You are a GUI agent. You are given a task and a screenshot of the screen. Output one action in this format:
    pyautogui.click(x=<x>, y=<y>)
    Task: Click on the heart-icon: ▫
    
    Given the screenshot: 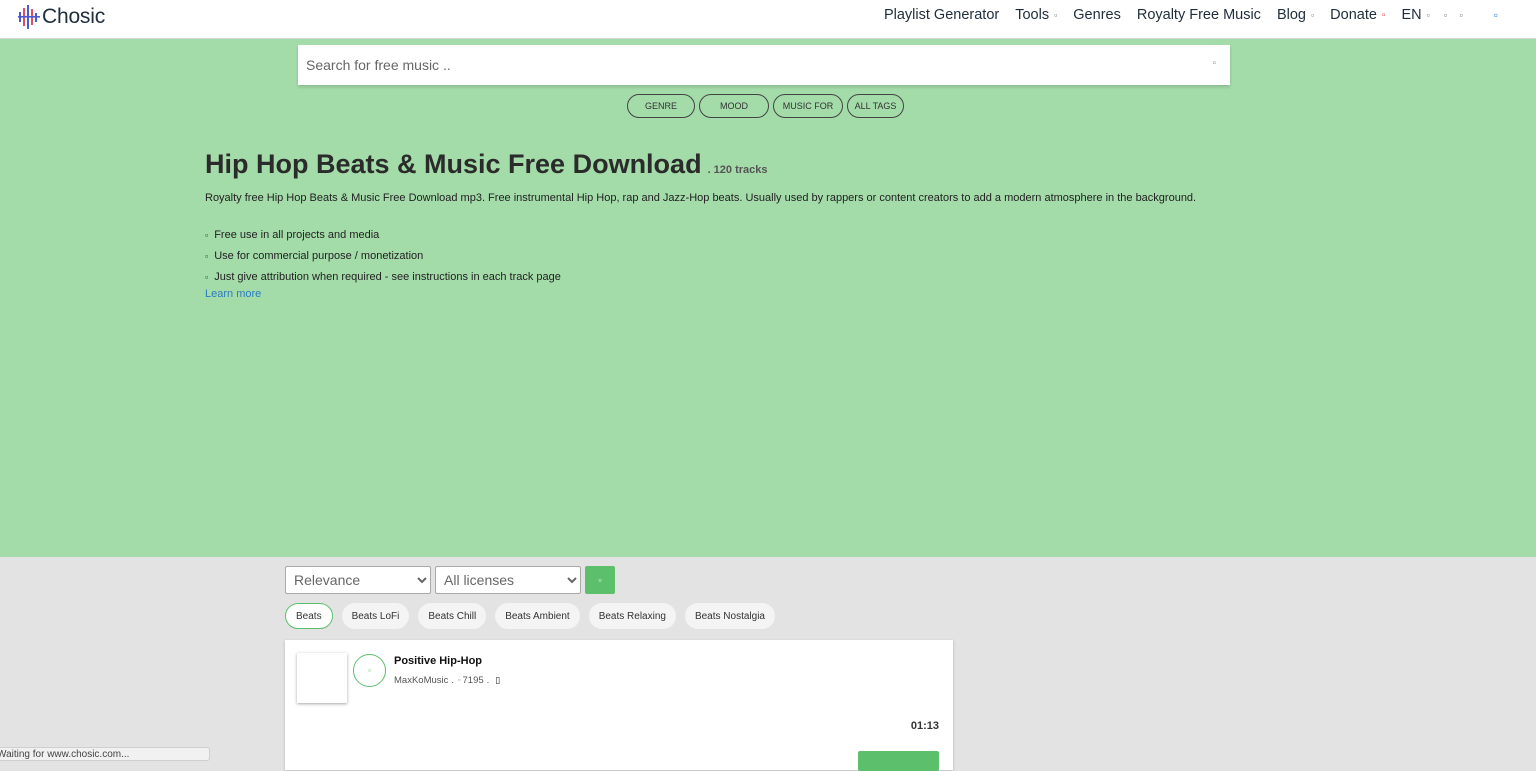 What is the action you would take?
    pyautogui.click(x=1383, y=15)
    